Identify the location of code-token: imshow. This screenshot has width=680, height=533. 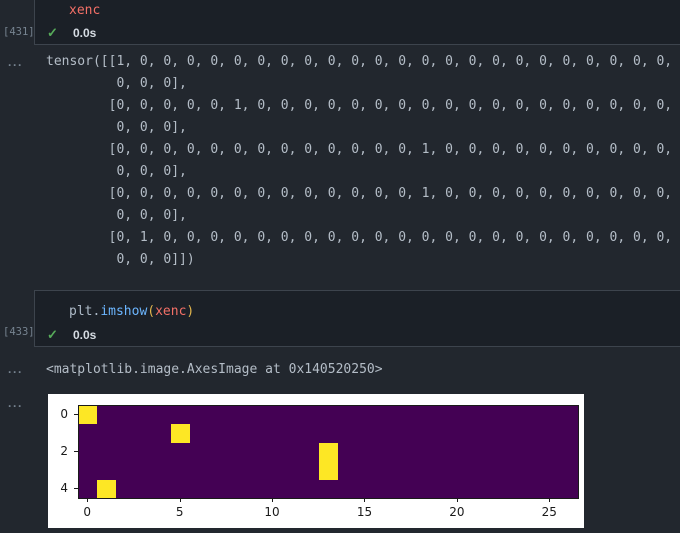
(124, 311).